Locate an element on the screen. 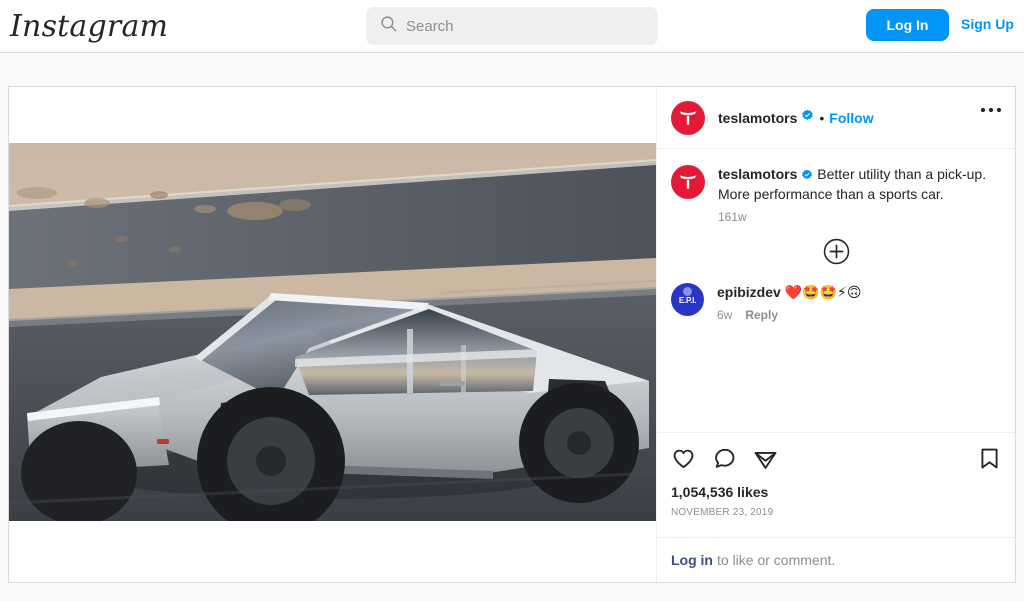  follow-button: Follow is located at coordinates (851, 118).